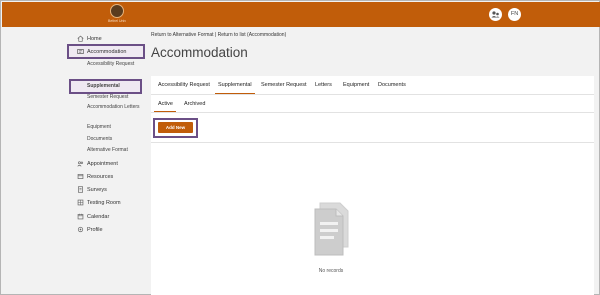  I want to click on accommodation-icon, so click(80, 51).